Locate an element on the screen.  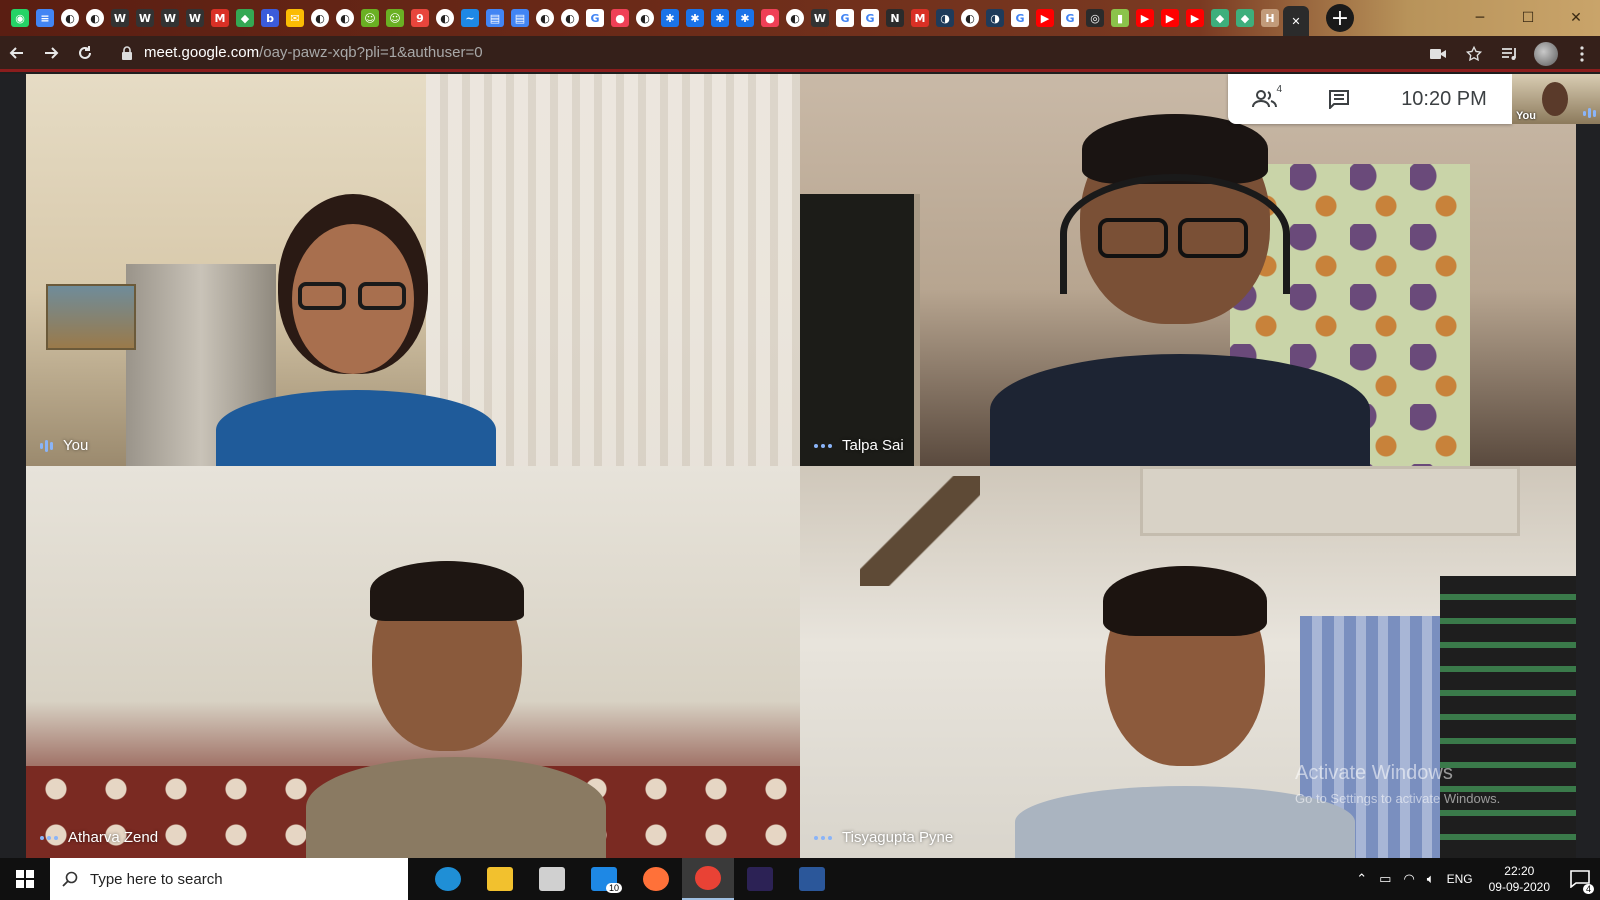
camera-permission-icon is located at coordinates (1438, 54).